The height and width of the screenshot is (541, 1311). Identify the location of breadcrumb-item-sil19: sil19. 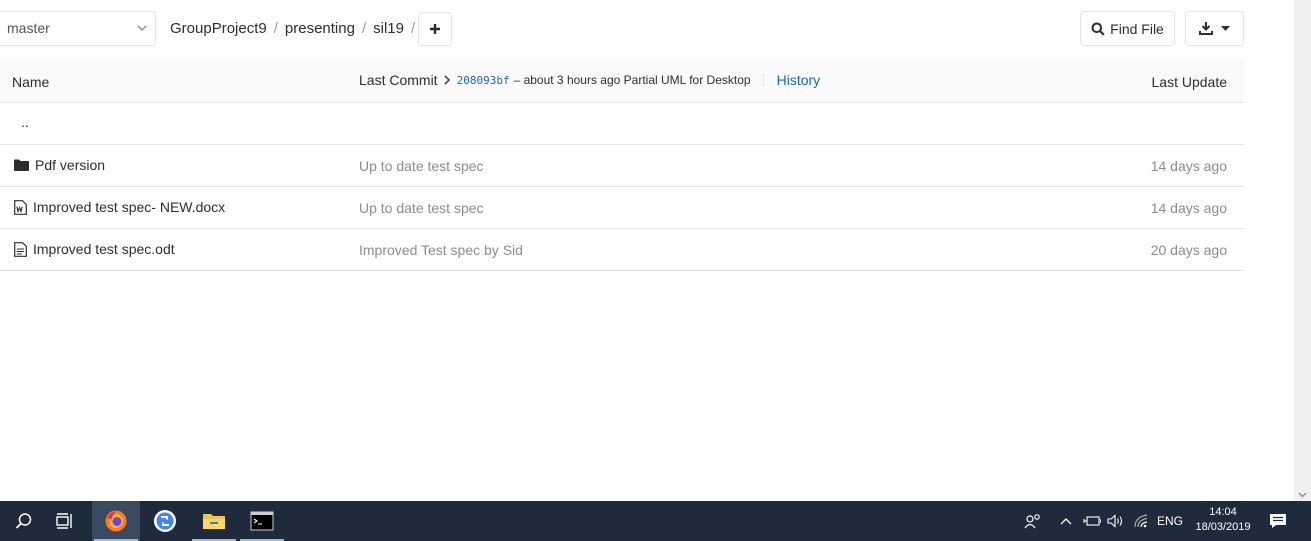
(388, 28).